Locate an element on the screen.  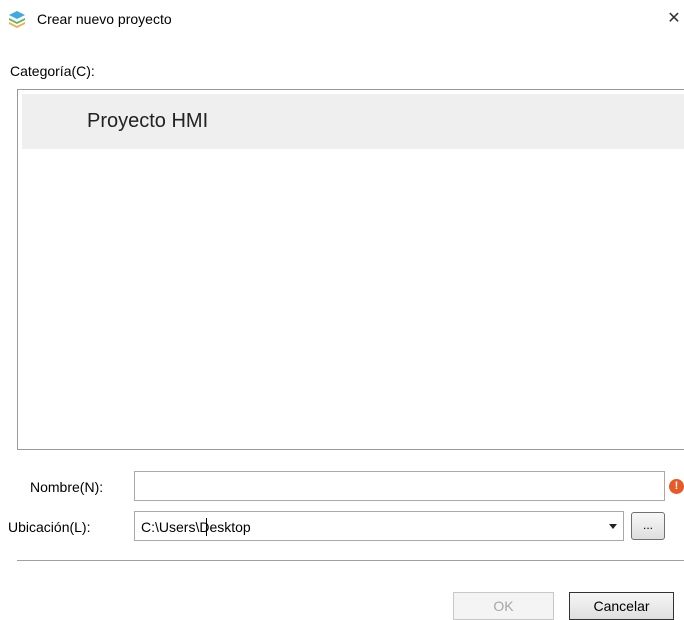
close-icon: ✕ is located at coordinates (674, 18).